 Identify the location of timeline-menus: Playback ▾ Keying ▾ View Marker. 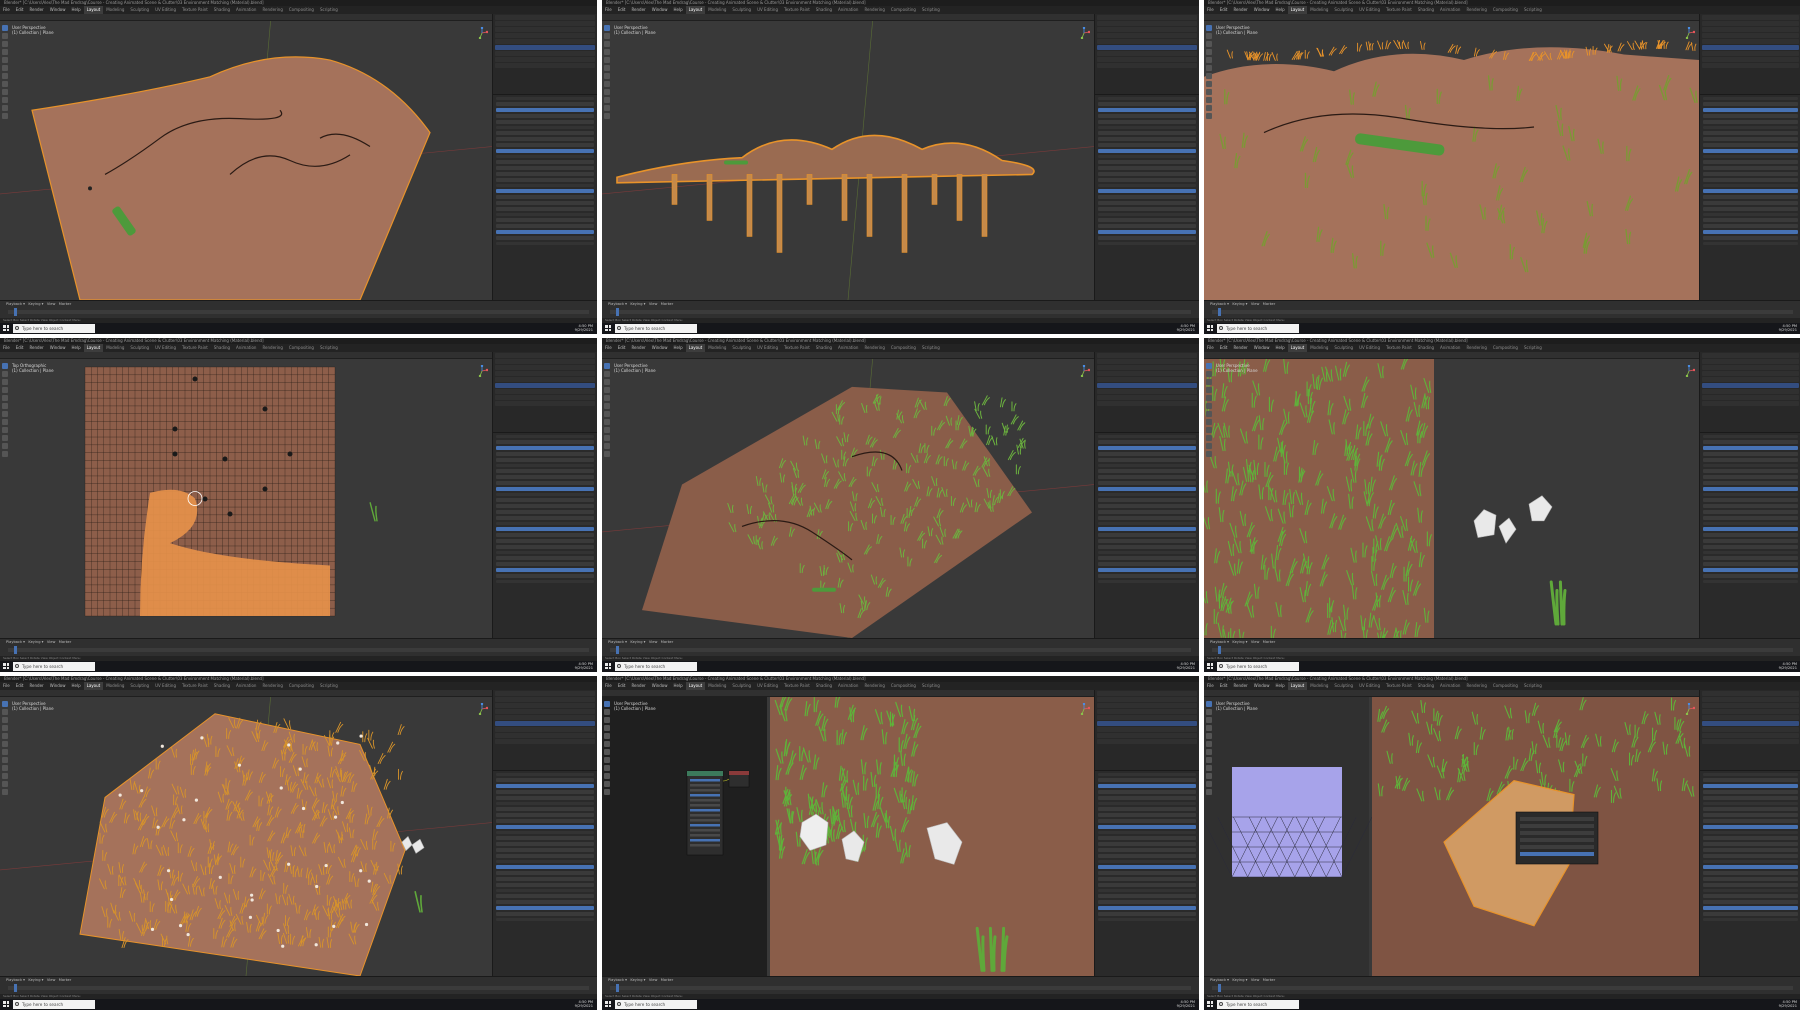
(640, 980).